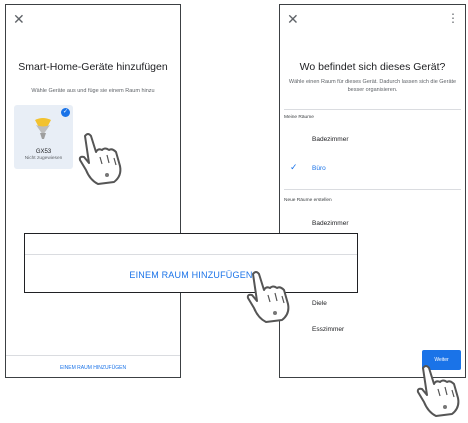  I want to click on lightbulb-icon, so click(43, 128).